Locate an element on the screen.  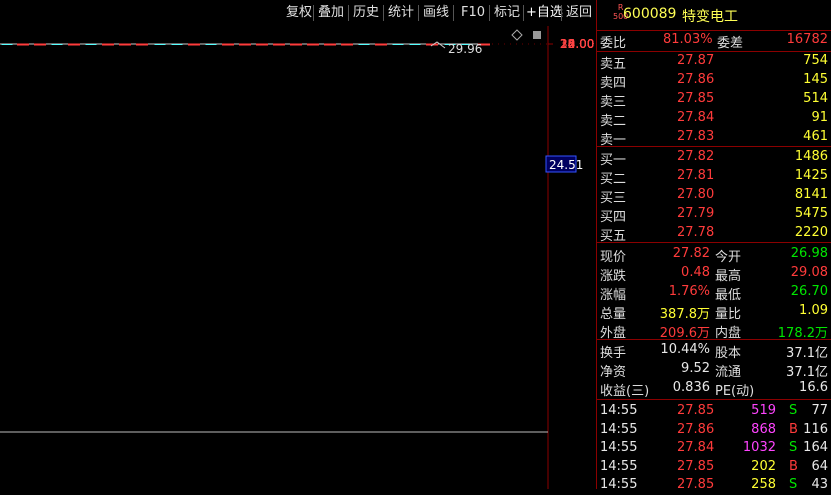
ask-volume: 754 is located at coordinates (815, 60).